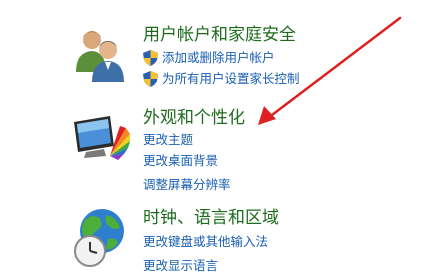 The height and width of the screenshot is (280, 431). What do you see at coordinates (100, 54) in the screenshot?
I see `users-icon` at bounding box center [100, 54].